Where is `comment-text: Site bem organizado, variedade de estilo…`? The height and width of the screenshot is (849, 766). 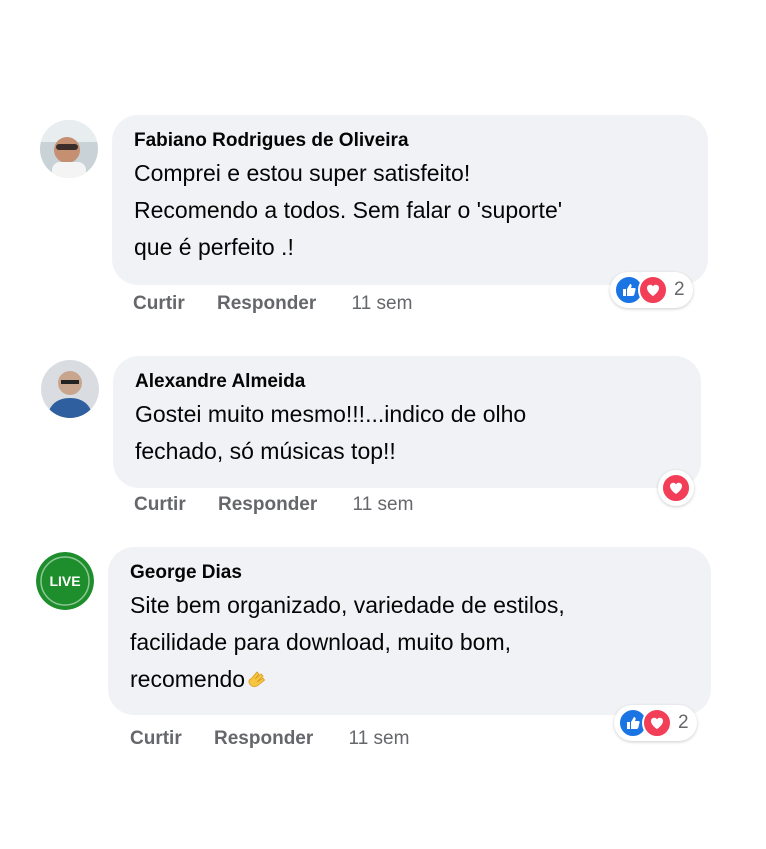 comment-text: Site bem organizado, variedade de estilo… is located at coordinates (347, 642).